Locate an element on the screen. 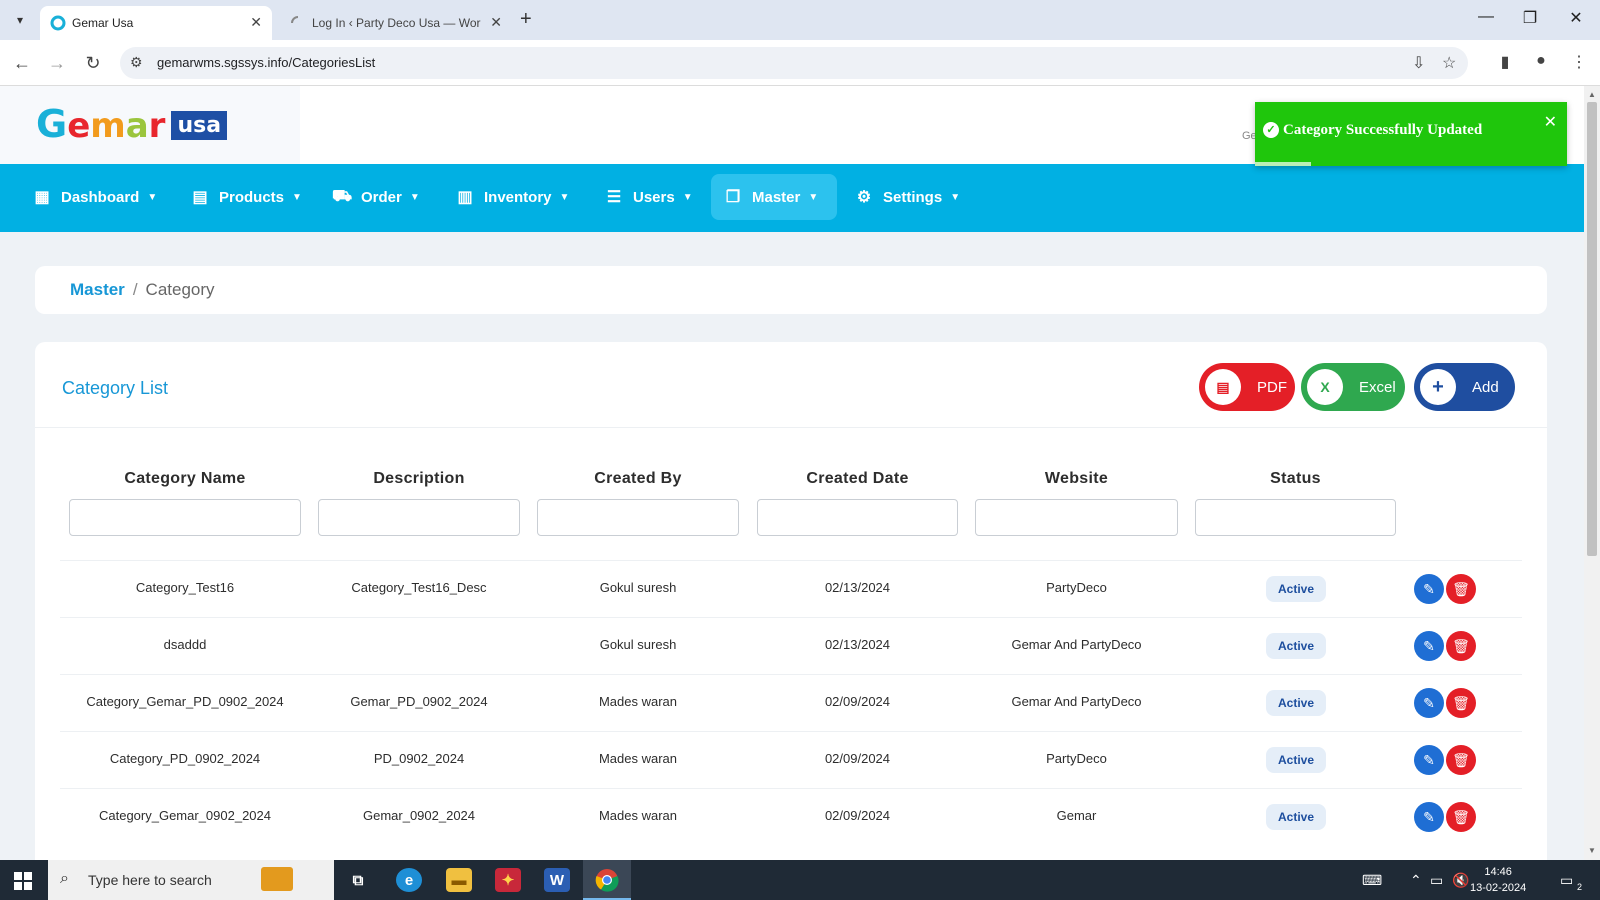  cell-category-name: dsaddd is located at coordinates (185, 644).